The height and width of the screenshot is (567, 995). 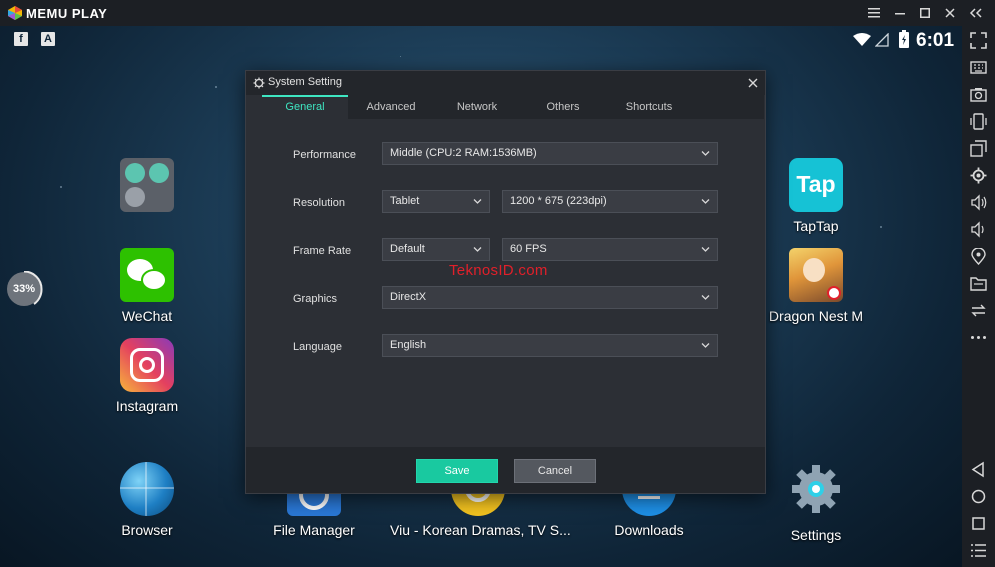 What do you see at coordinates (21, 39) in the screenshot?
I see `facebook-icon: f` at bounding box center [21, 39].